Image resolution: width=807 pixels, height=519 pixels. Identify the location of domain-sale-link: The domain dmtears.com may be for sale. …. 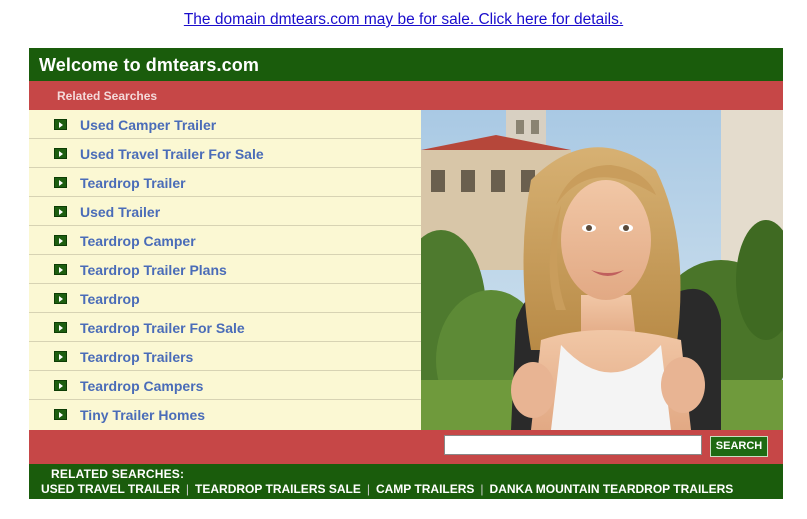
(403, 19).